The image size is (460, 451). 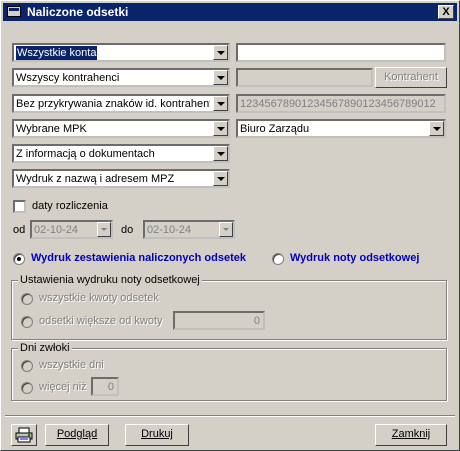 I want to click on mpk-value-combo: Biuro Zarządu, so click(x=341, y=128).